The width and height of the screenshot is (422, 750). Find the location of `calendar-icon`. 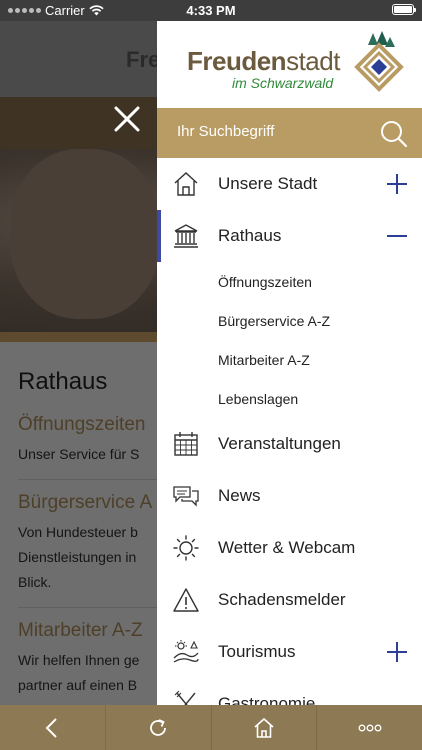

calendar-icon is located at coordinates (186, 444).